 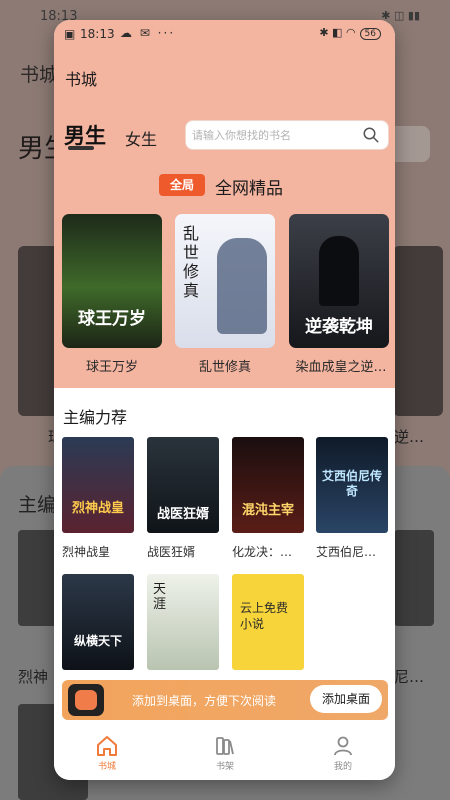 What do you see at coordinates (39, 75) in the screenshot?
I see `background-title: 书城` at bounding box center [39, 75].